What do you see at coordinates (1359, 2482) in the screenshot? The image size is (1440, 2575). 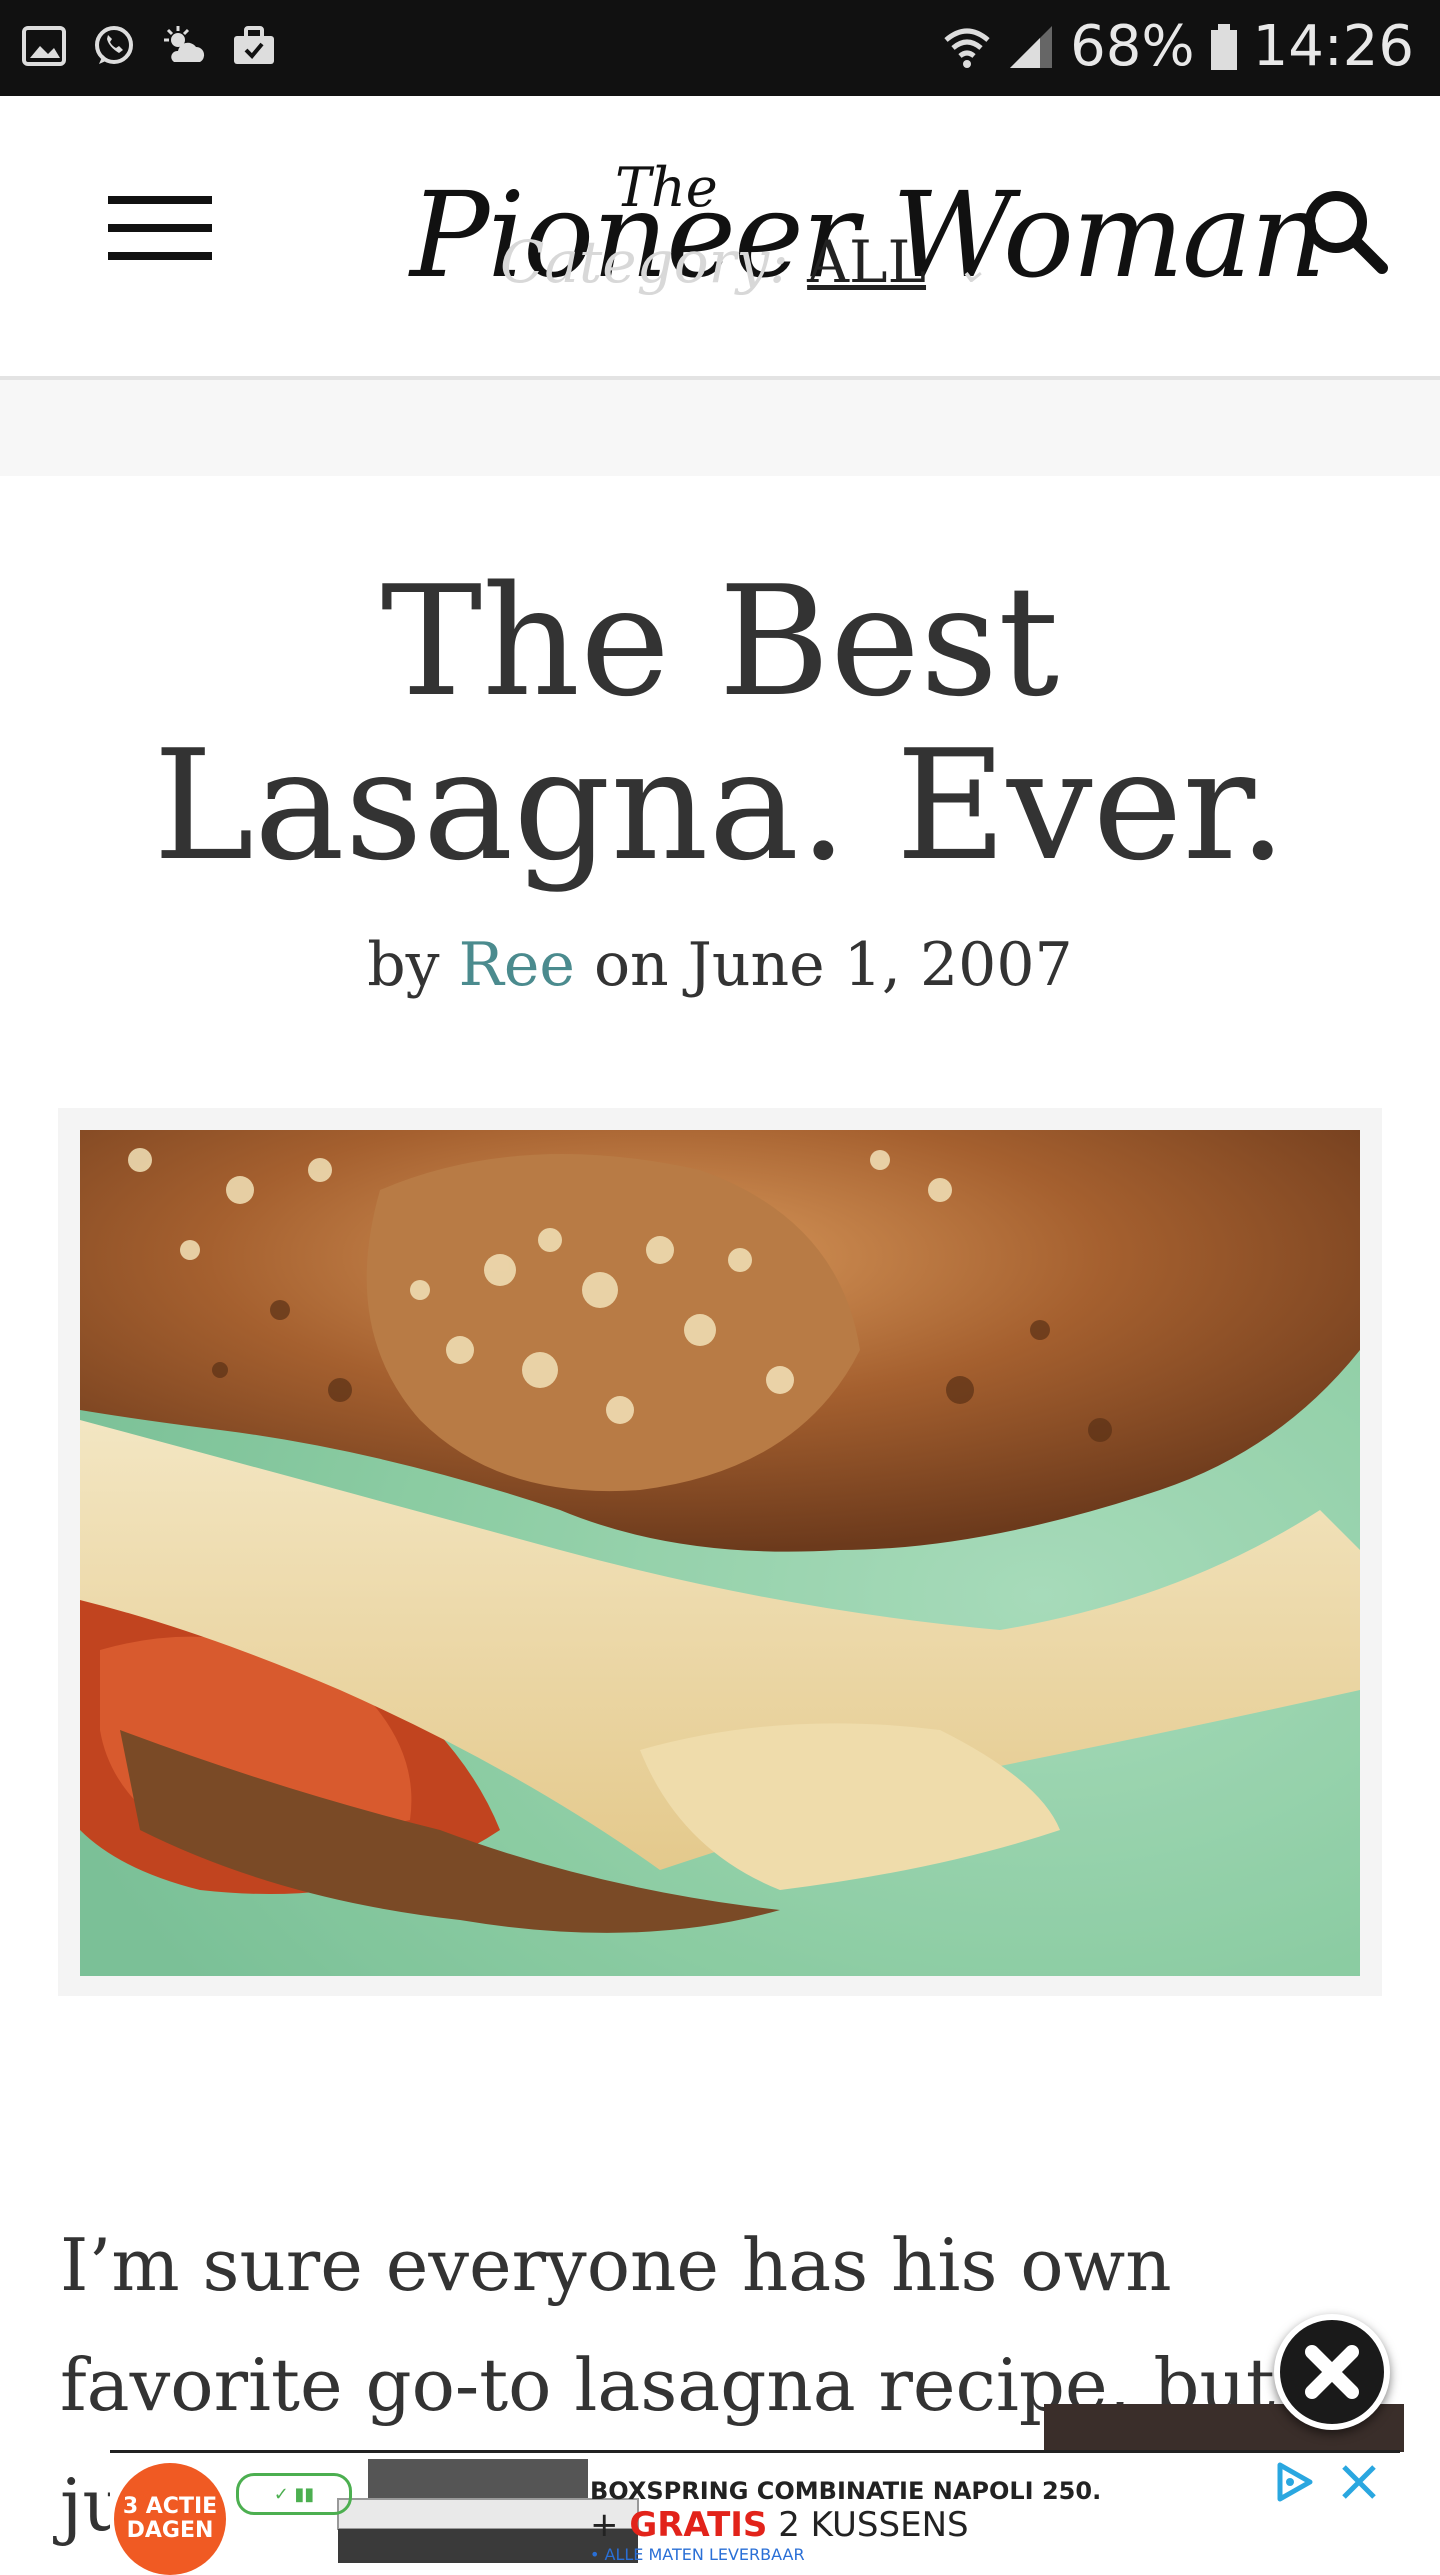 I see `close-icon` at bounding box center [1359, 2482].